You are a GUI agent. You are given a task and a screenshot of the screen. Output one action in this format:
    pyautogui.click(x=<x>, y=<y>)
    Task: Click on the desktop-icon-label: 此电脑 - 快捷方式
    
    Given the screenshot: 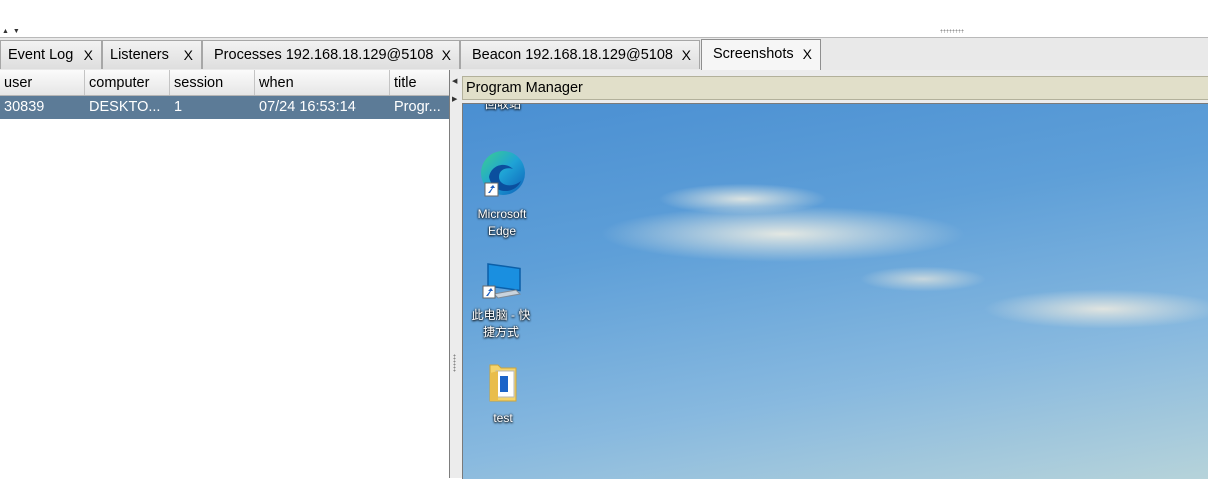 What is the action you would take?
    pyautogui.click(x=501, y=323)
    